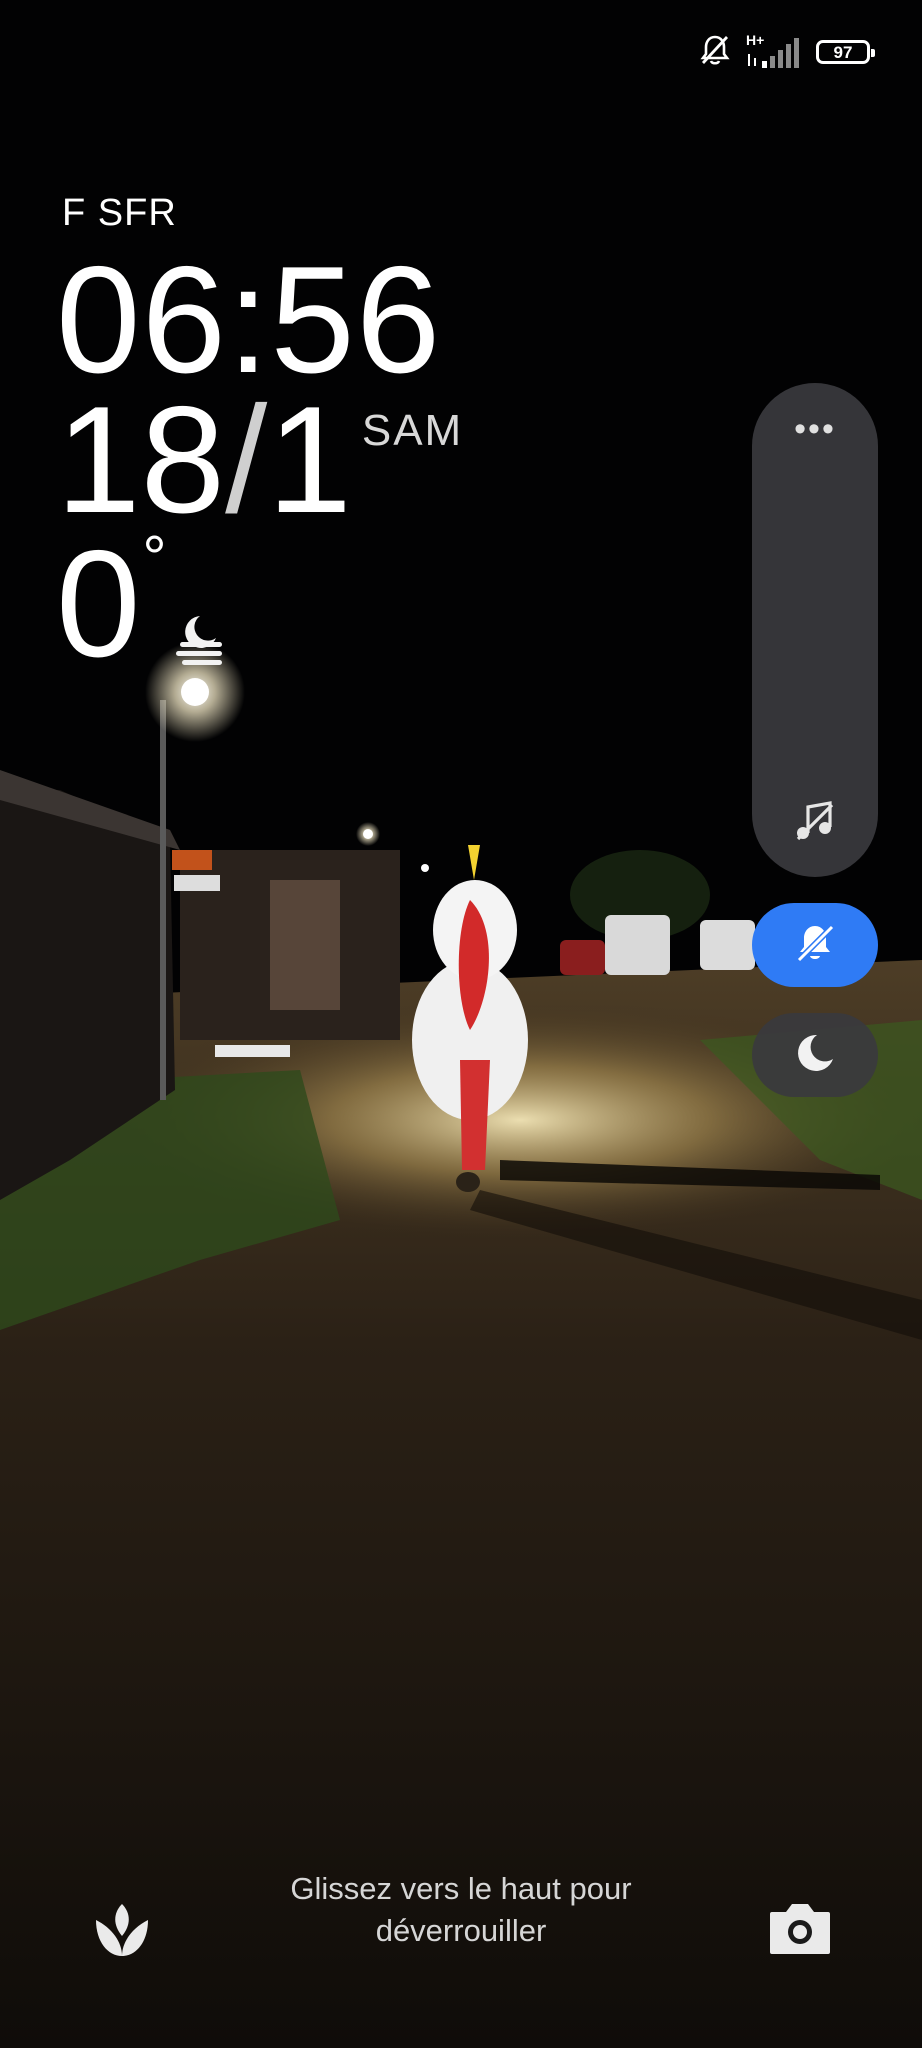 Image resolution: width=922 pixels, height=2048 pixels. What do you see at coordinates (800, 1928) in the screenshot?
I see `camera-icon` at bounding box center [800, 1928].